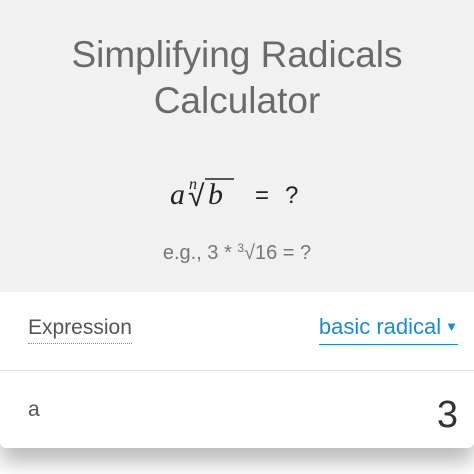 The image size is (474, 474). Describe the element at coordinates (278, 253) in the screenshot. I see `example-rest: √16 = ?` at that location.